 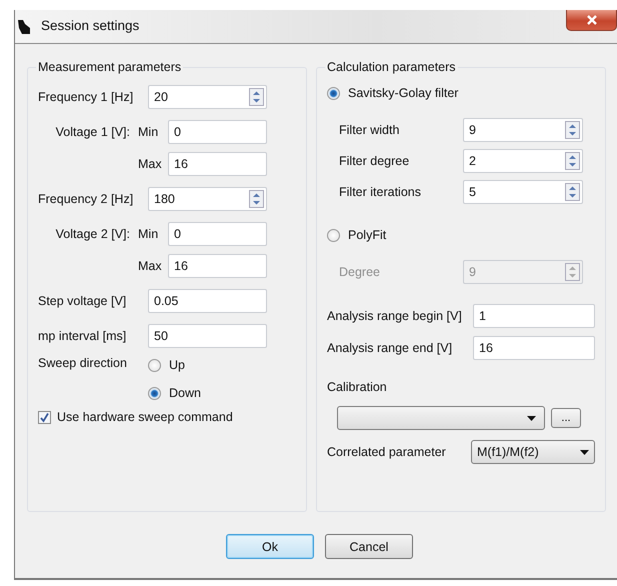 I want to click on group-title: Calculation parameters, so click(x=391, y=67).